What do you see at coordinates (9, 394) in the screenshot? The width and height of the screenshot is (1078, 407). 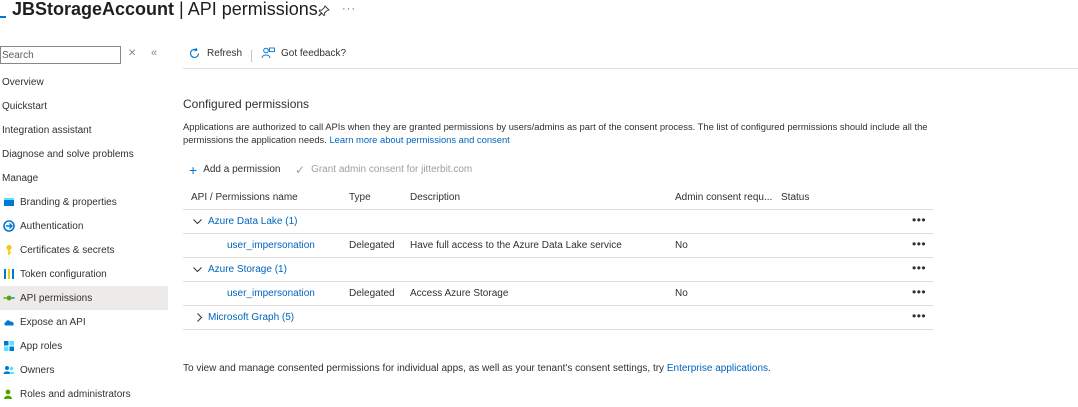 I see `roles-icon` at bounding box center [9, 394].